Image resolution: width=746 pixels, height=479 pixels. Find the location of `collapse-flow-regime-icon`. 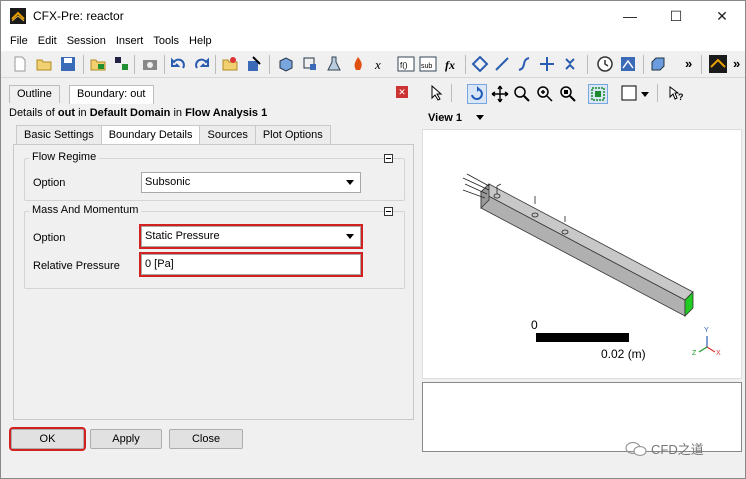

collapse-flow-regime-icon is located at coordinates (388, 158).